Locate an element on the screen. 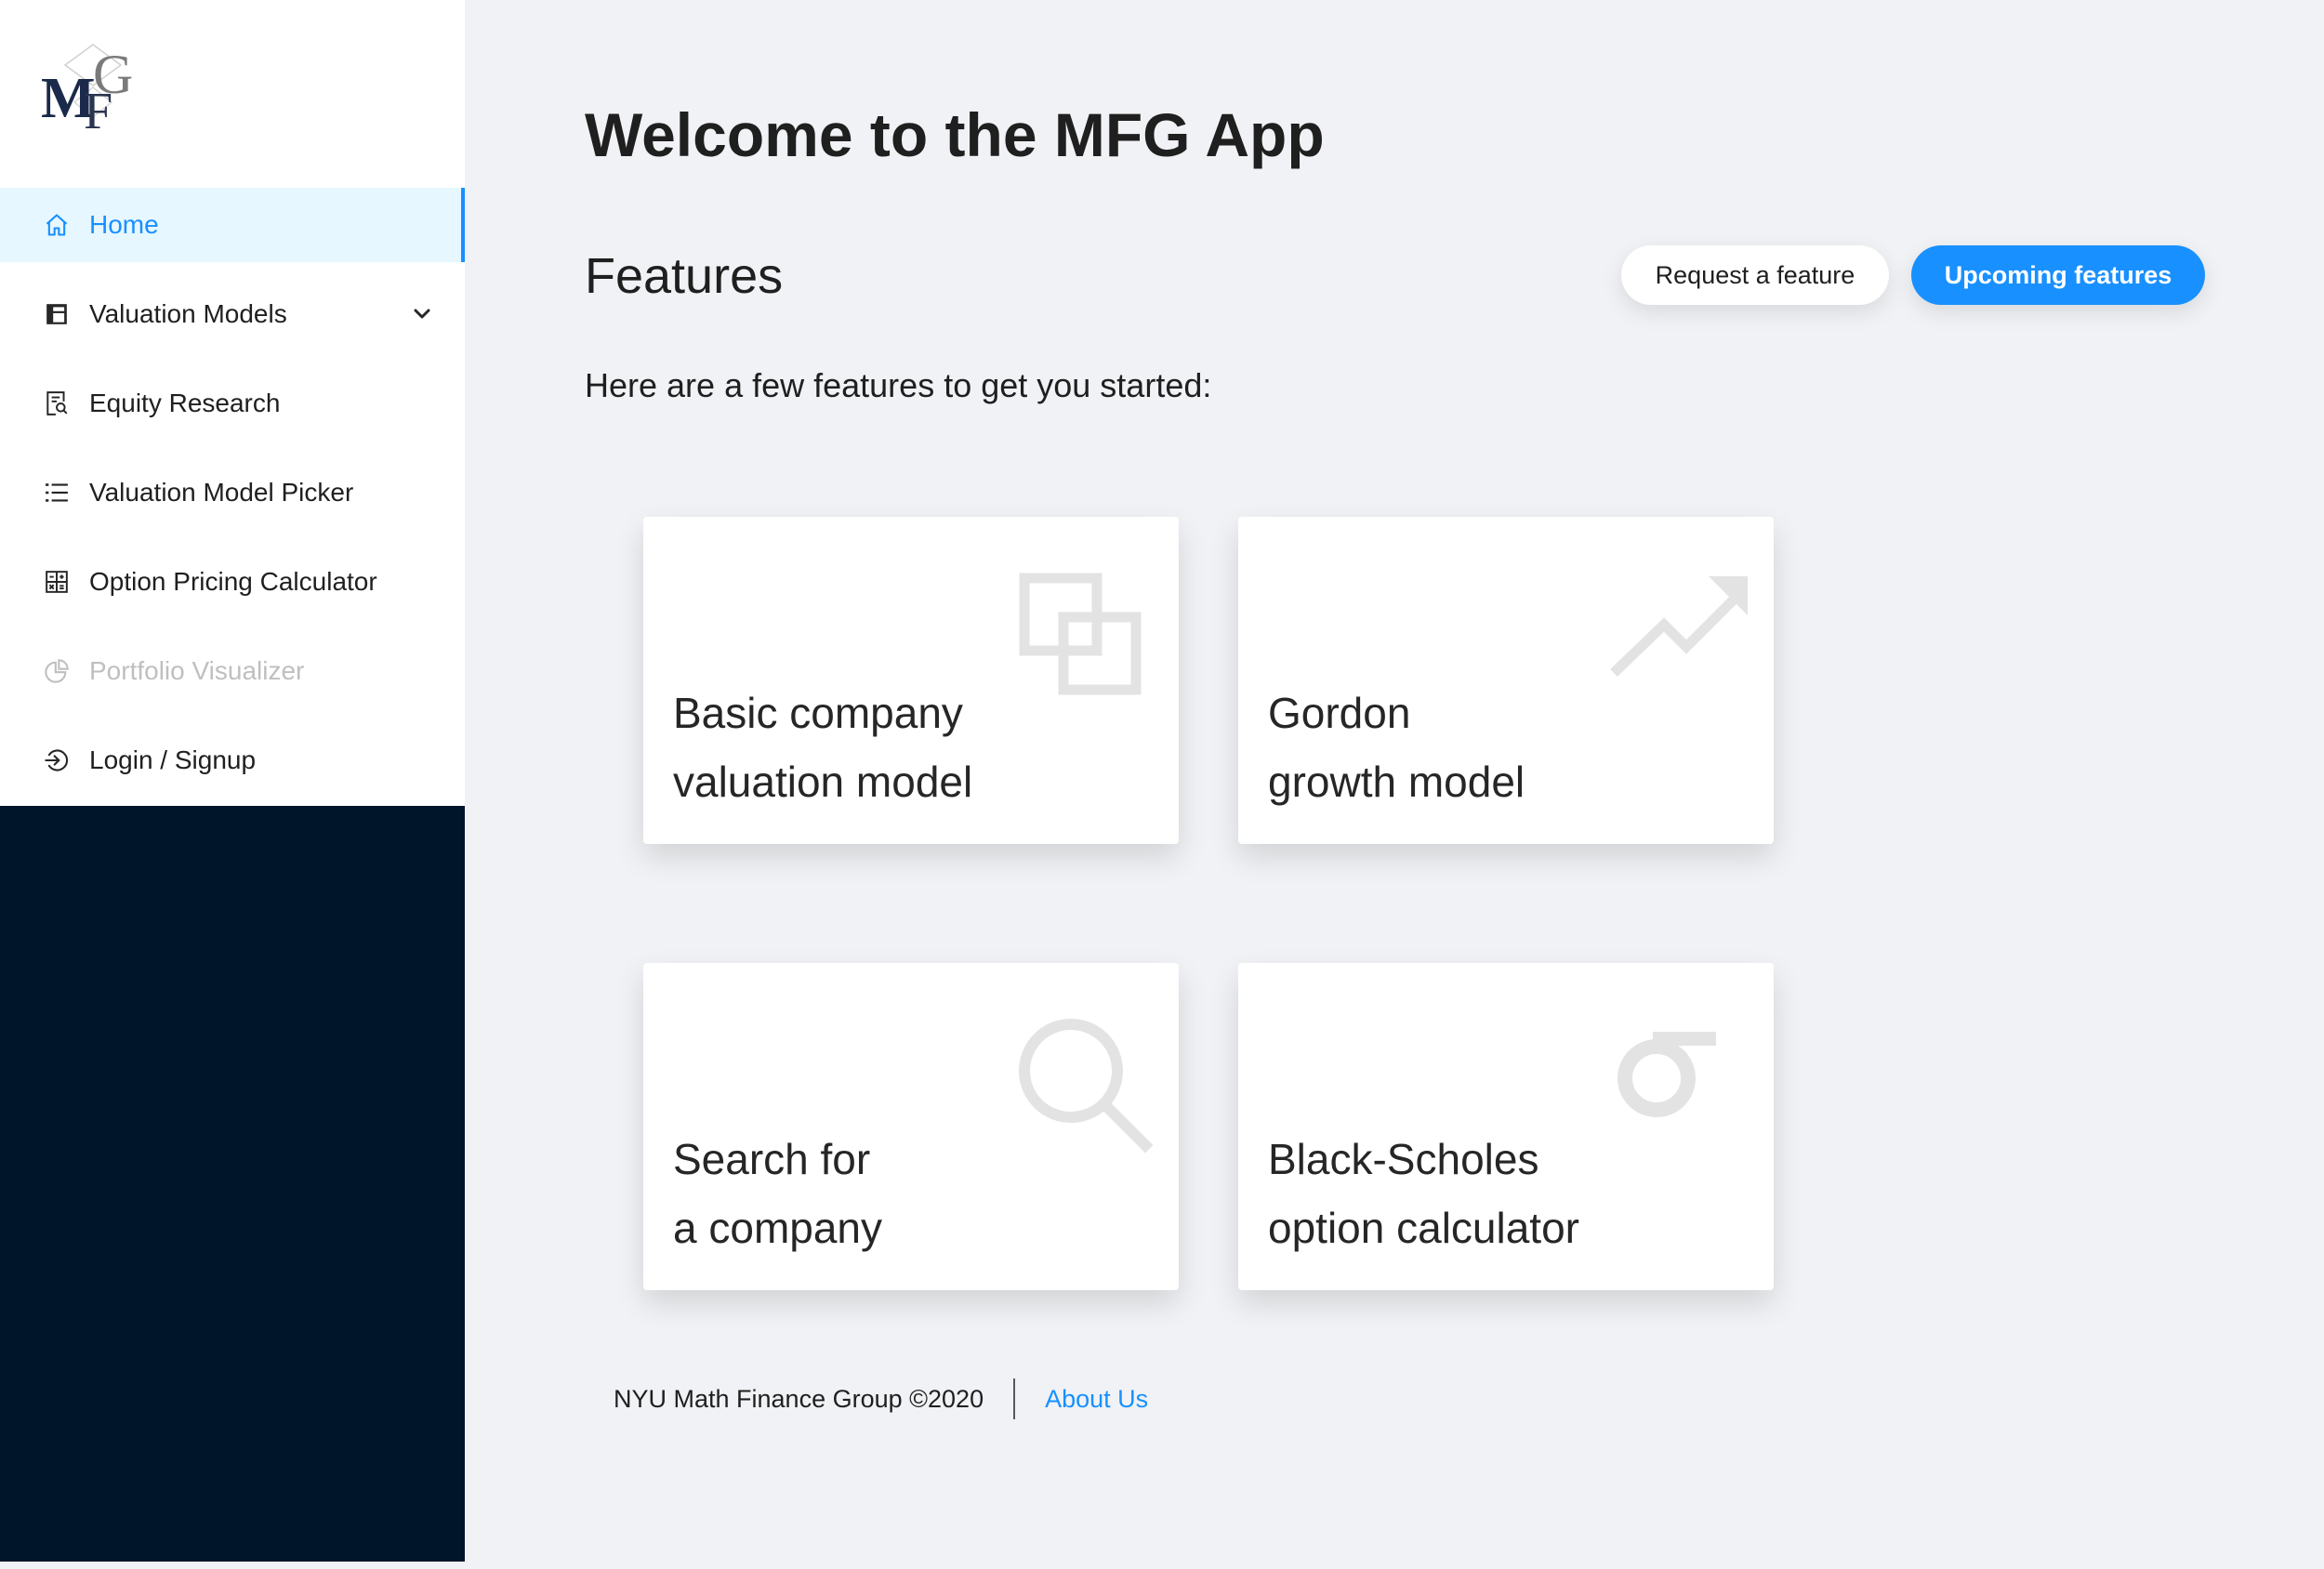  footer: NYU Math Finance Group ©2020 About Us is located at coordinates (881, 1399).